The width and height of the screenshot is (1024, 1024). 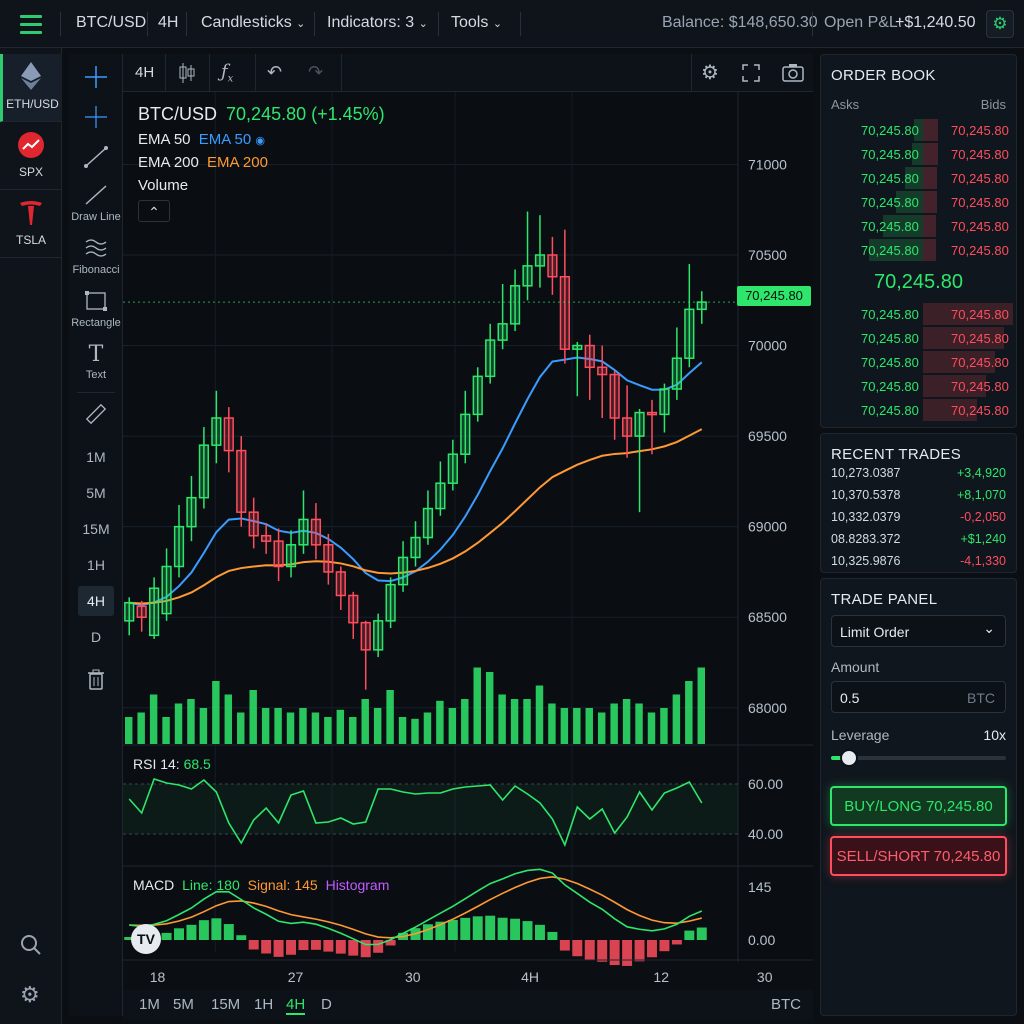 What do you see at coordinates (31, 945) in the screenshot?
I see `search-icon` at bounding box center [31, 945].